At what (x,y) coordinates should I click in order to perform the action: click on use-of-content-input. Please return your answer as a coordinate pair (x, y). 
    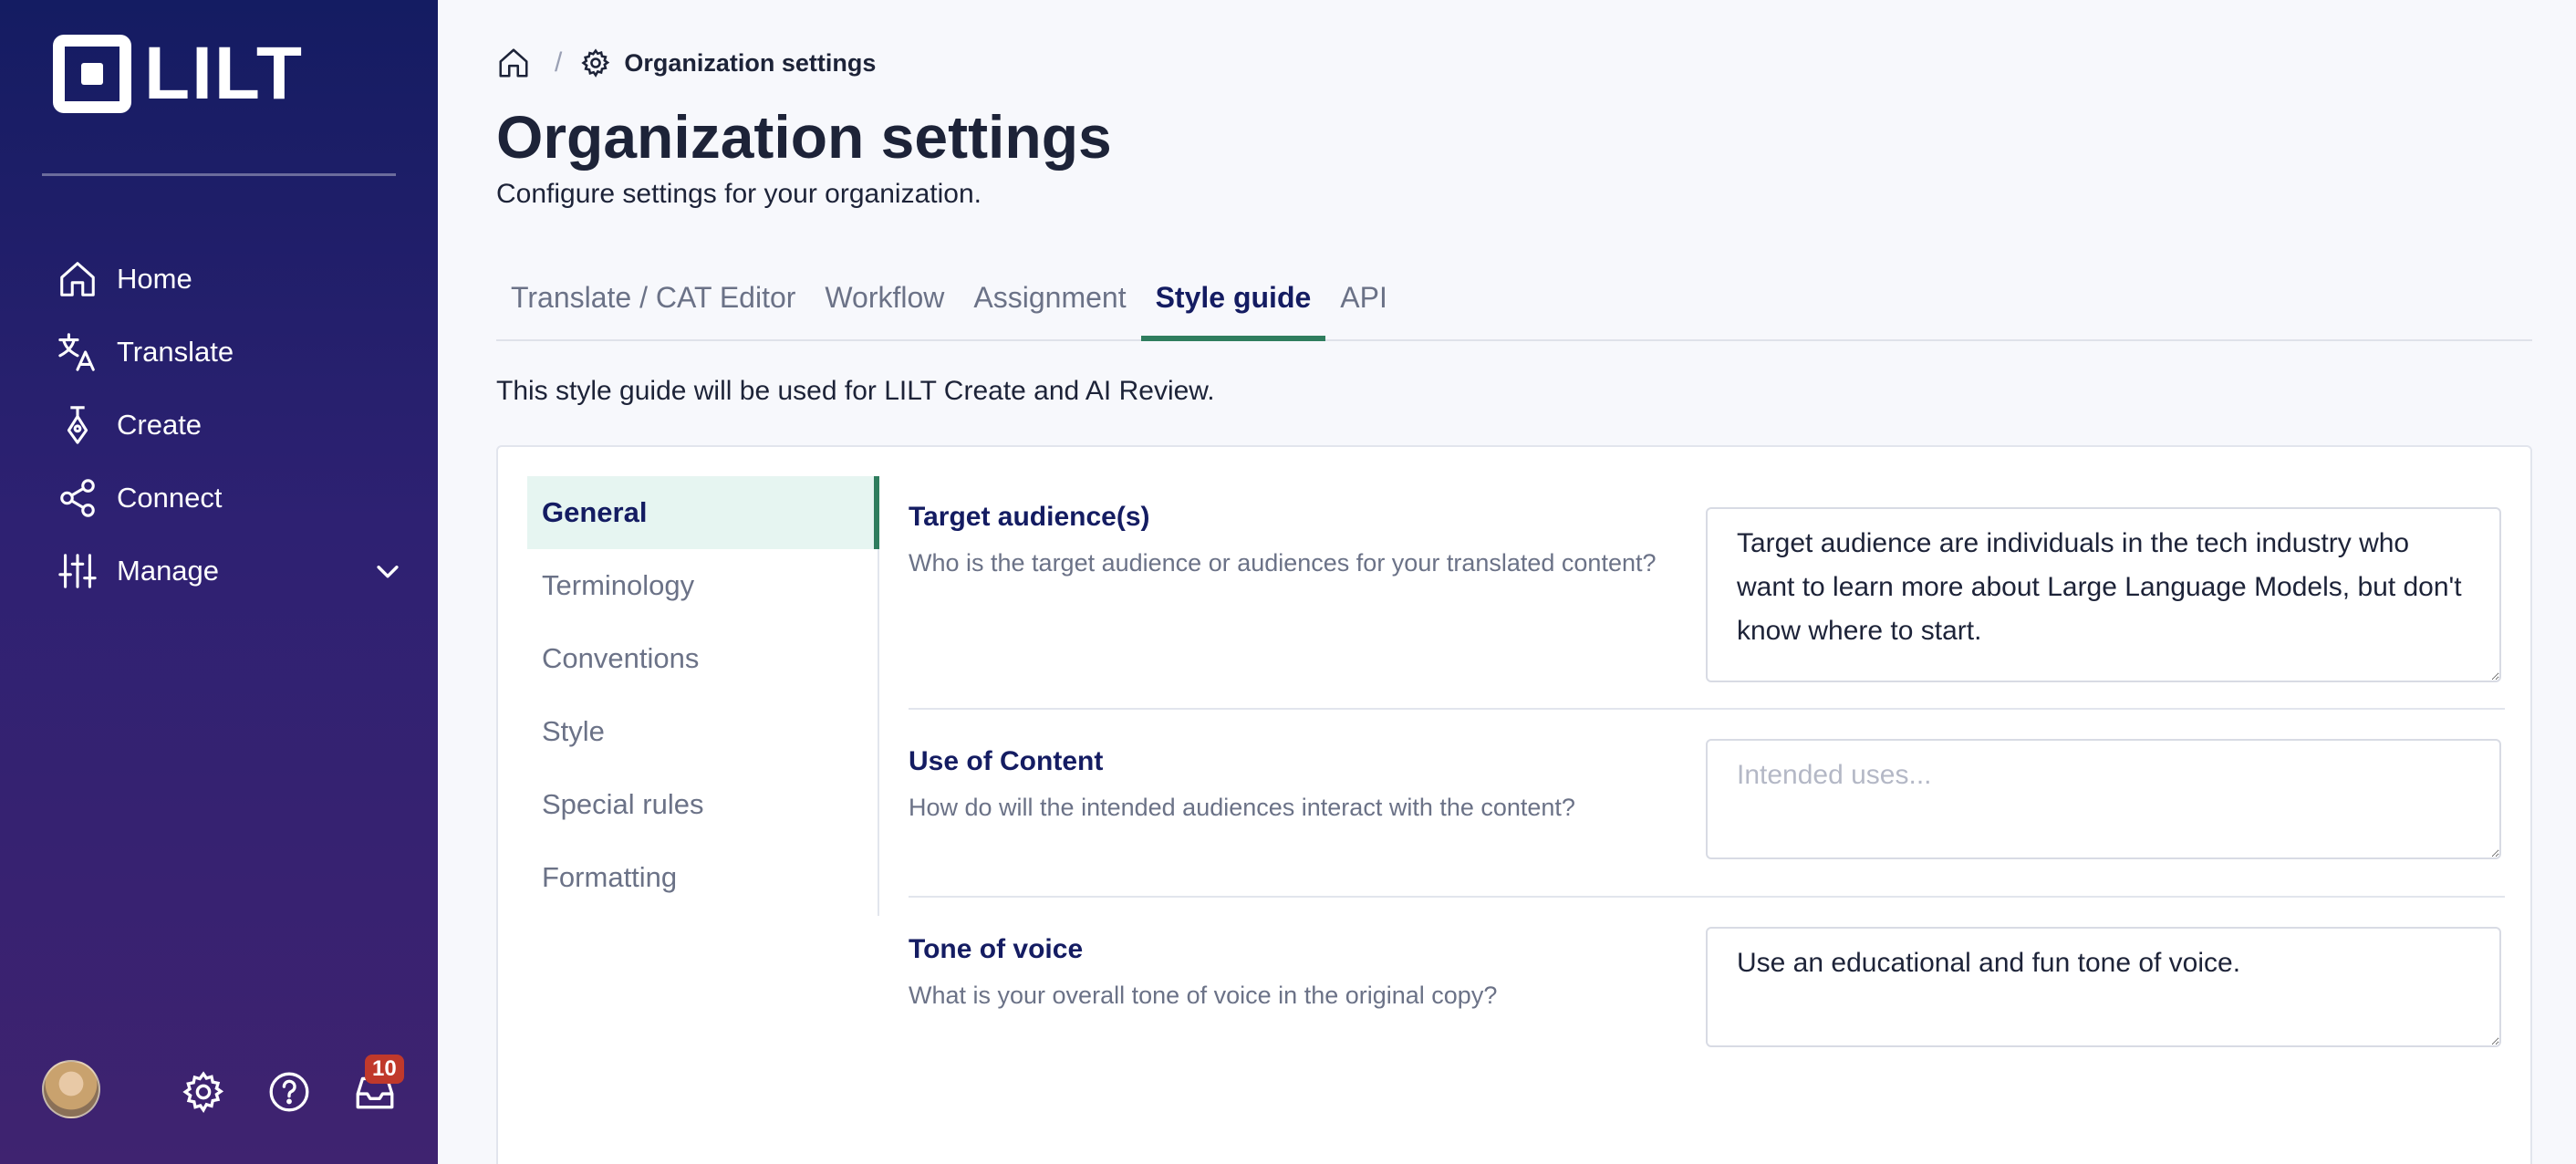
    Looking at the image, I should click on (2103, 799).